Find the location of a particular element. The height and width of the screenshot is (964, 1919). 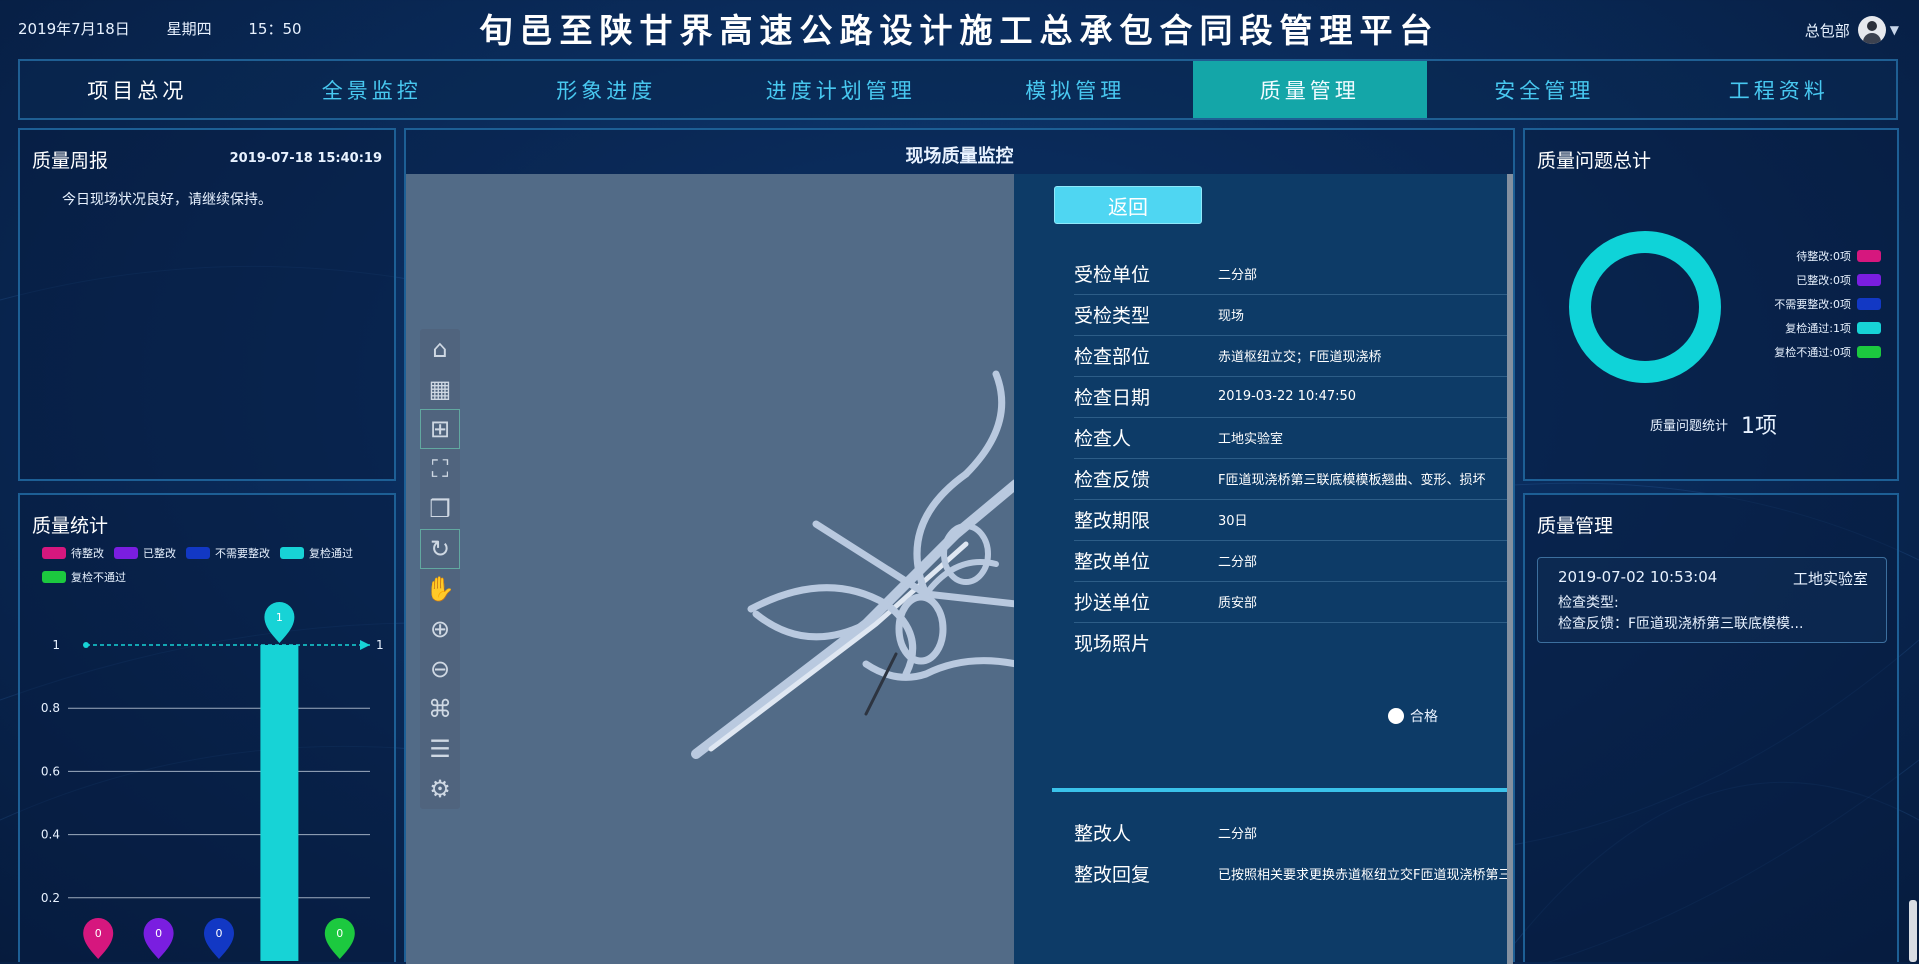

legend-item: 复检通过 is located at coordinates (316, 553).